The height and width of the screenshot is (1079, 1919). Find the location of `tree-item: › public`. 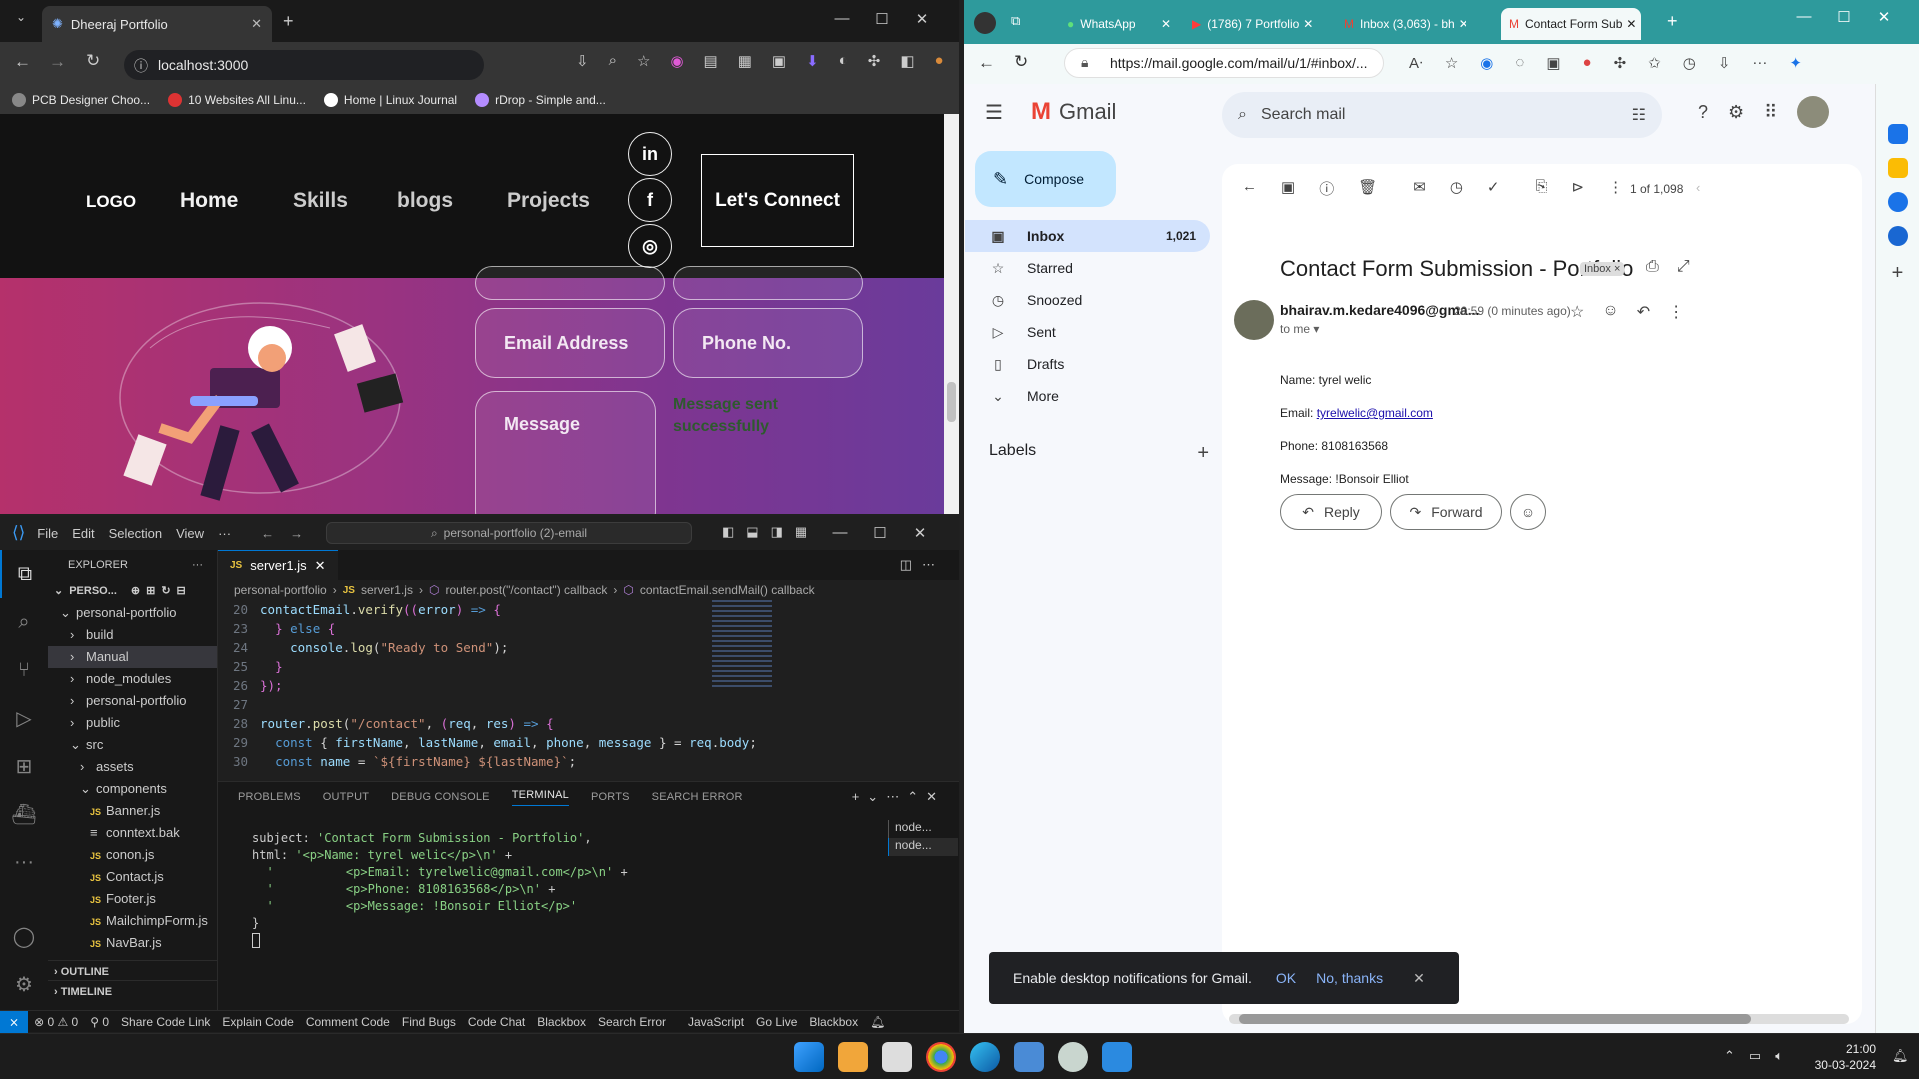

tree-item: › public is located at coordinates (132, 723).